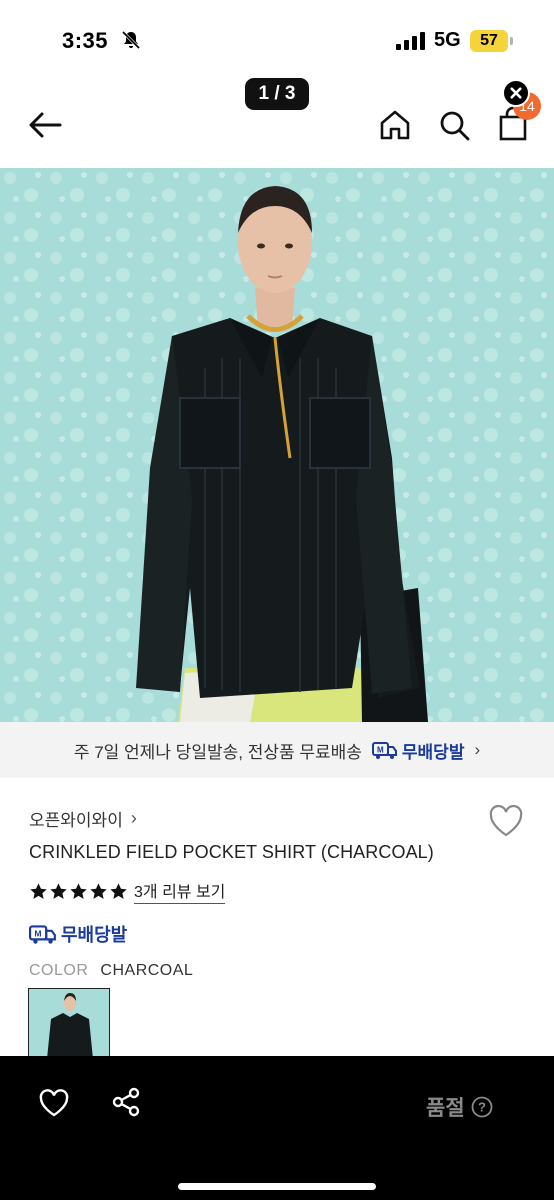 The width and height of the screenshot is (554, 1200). I want to click on home-indicator, so click(277, 1186).